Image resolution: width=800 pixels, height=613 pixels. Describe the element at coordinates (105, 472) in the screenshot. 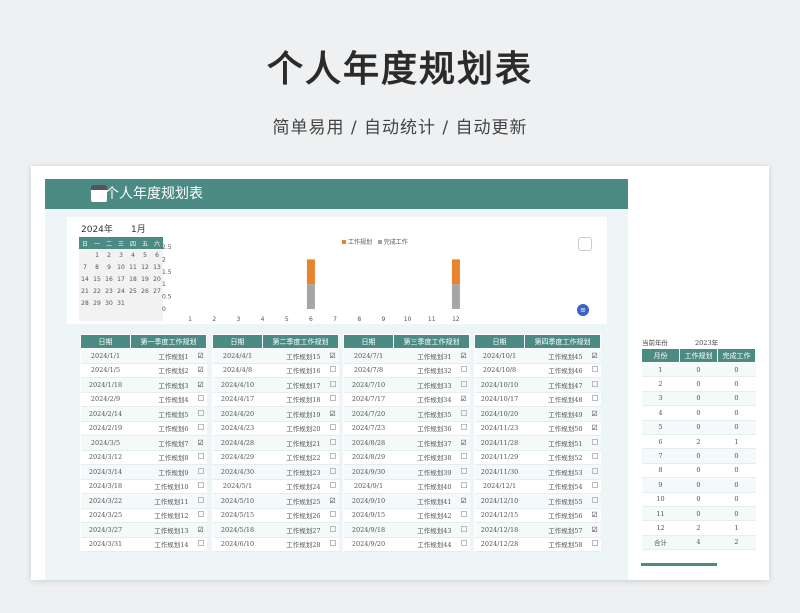

I see `date-cell: 2024/3/14` at that location.